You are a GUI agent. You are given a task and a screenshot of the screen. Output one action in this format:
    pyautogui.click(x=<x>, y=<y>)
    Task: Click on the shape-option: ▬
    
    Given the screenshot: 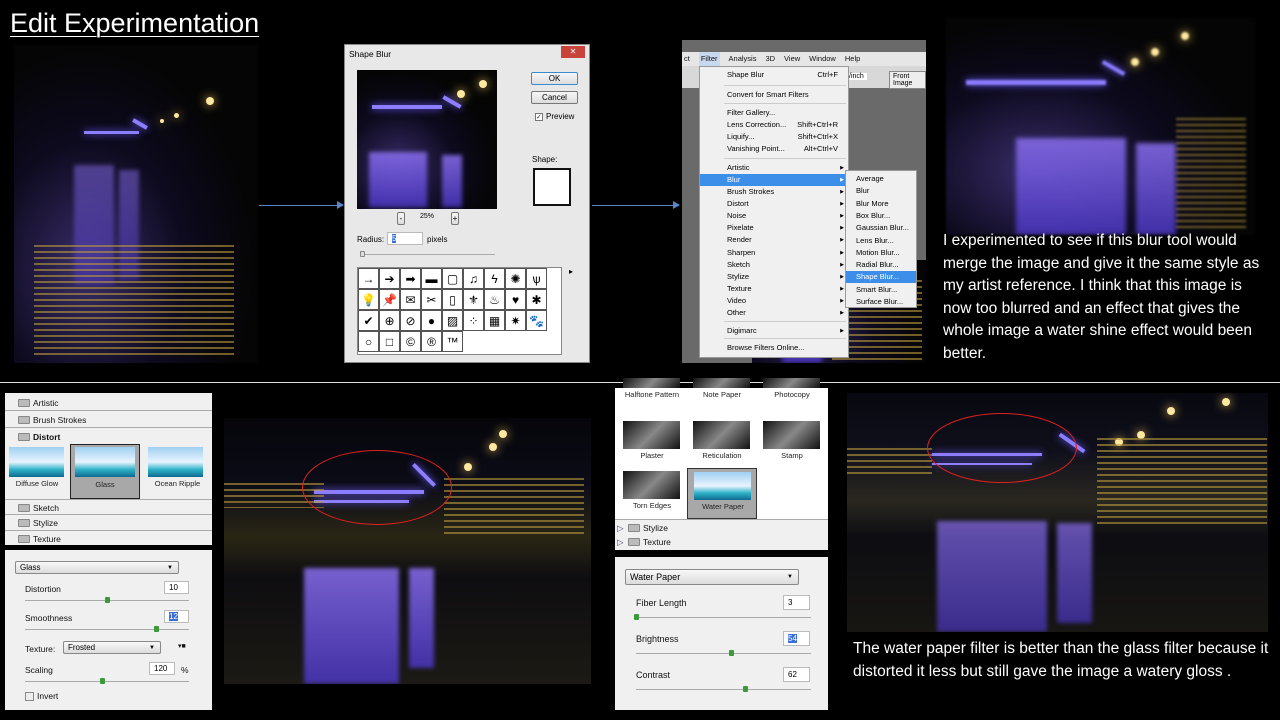 What is the action you would take?
    pyautogui.click(x=431, y=278)
    